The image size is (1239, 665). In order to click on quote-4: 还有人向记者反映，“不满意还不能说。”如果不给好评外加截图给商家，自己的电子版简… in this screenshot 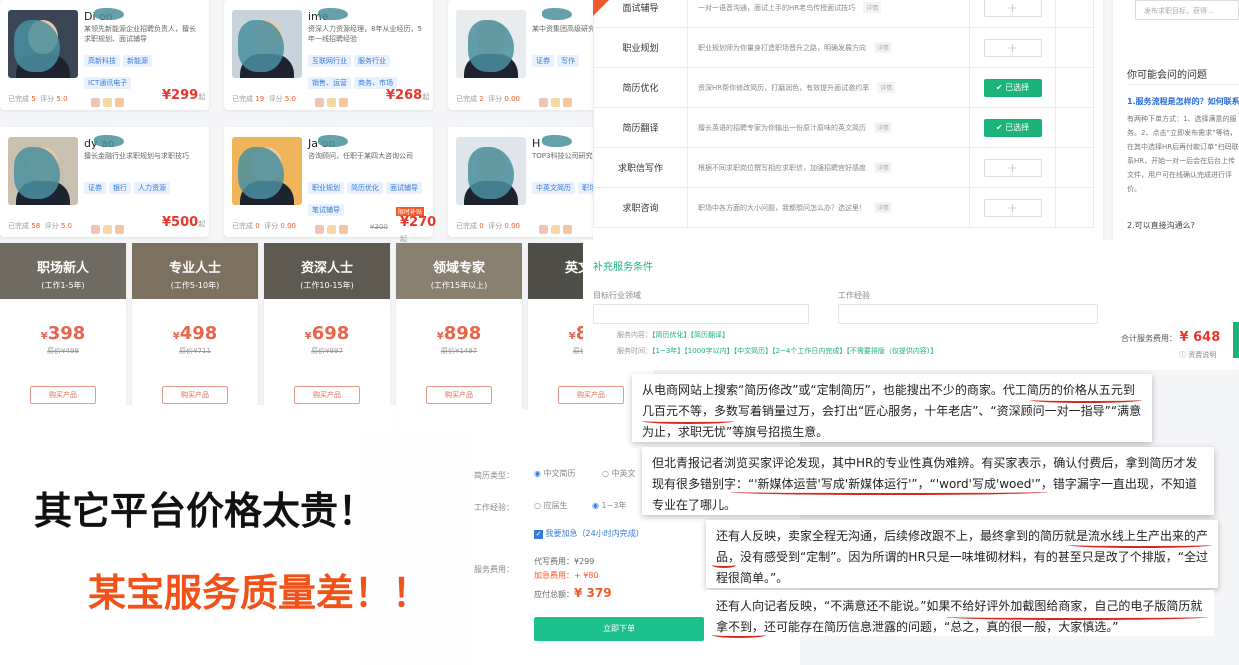, I will do `click(960, 613)`.